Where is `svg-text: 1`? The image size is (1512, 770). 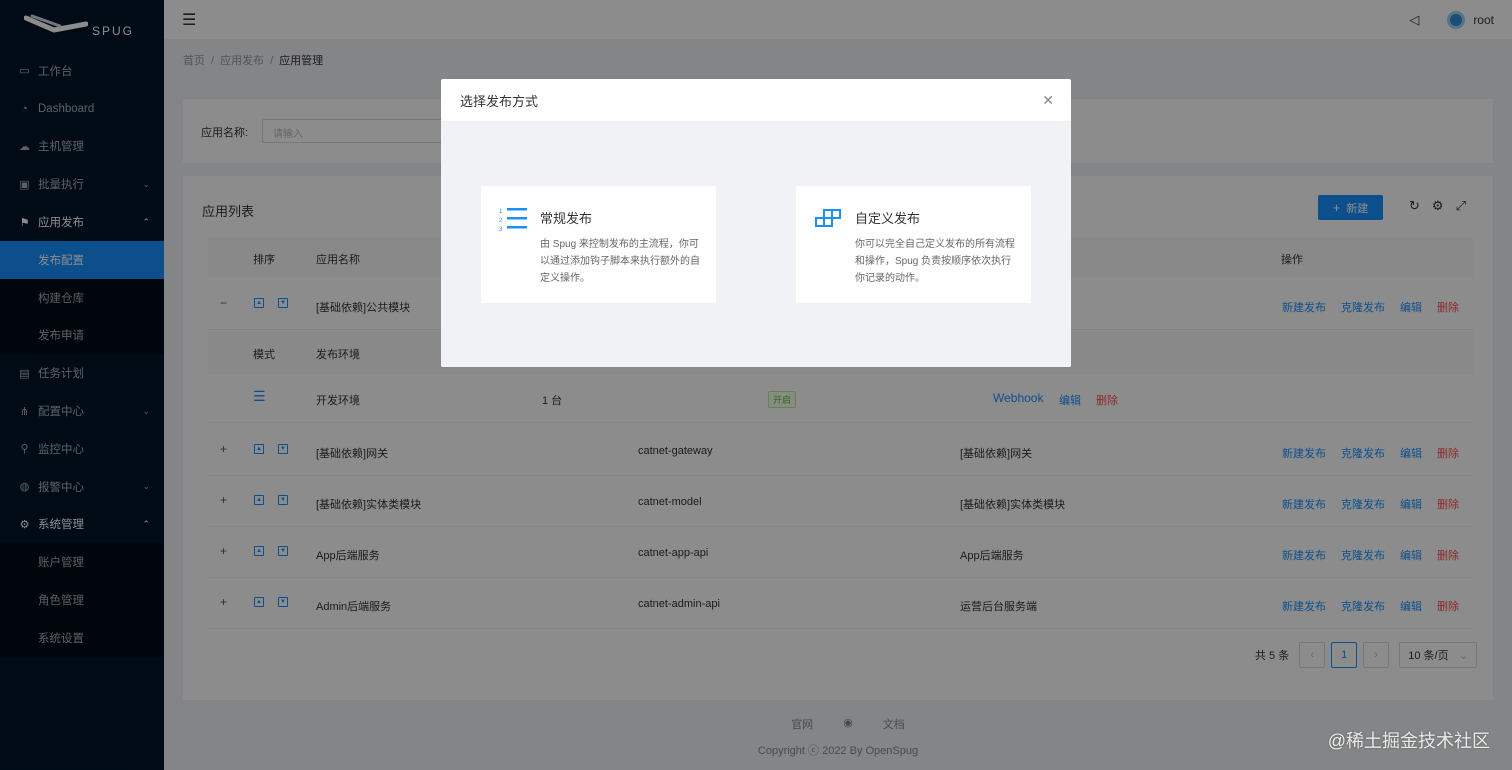
svg-text: 1 is located at coordinates (501, 212).